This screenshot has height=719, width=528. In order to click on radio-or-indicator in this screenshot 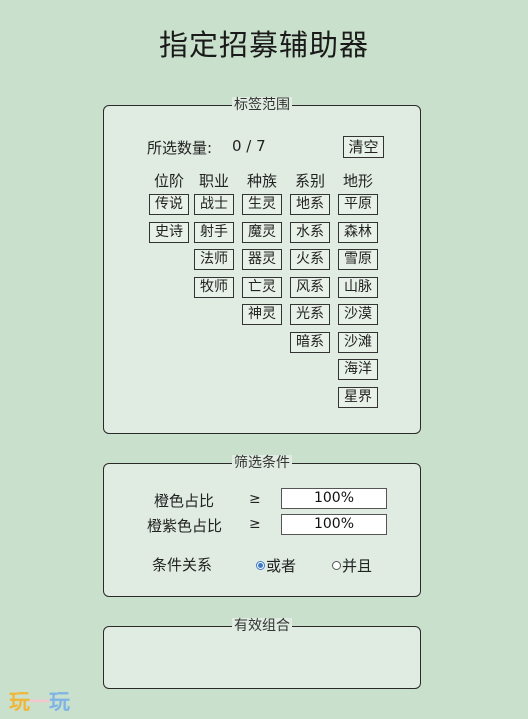, I will do `click(260, 565)`.